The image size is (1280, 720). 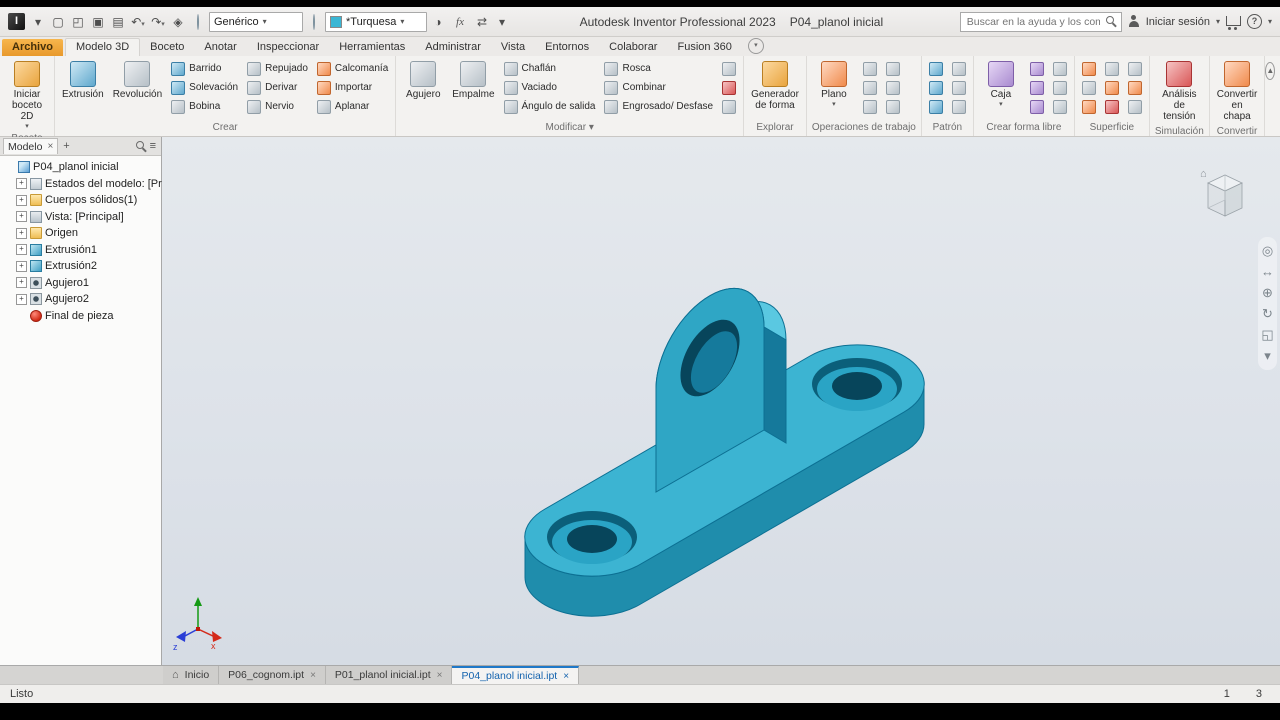 I want to click on exchange-arrows-icon: ⇄, so click(x=482, y=22).